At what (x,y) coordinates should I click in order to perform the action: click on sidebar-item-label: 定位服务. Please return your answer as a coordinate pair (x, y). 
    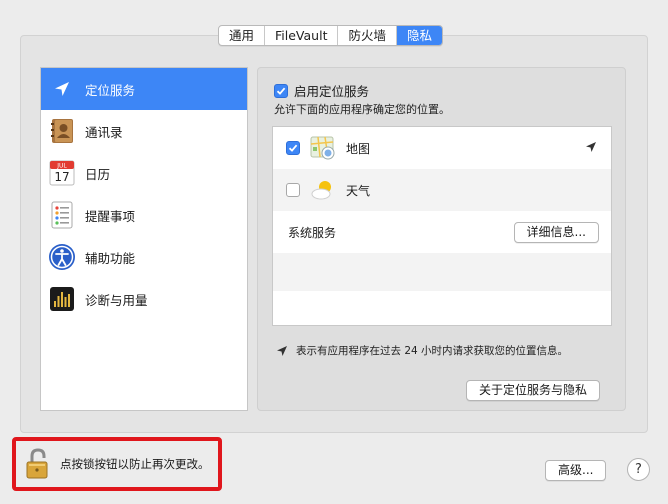
    Looking at the image, I should click on (110, 90).